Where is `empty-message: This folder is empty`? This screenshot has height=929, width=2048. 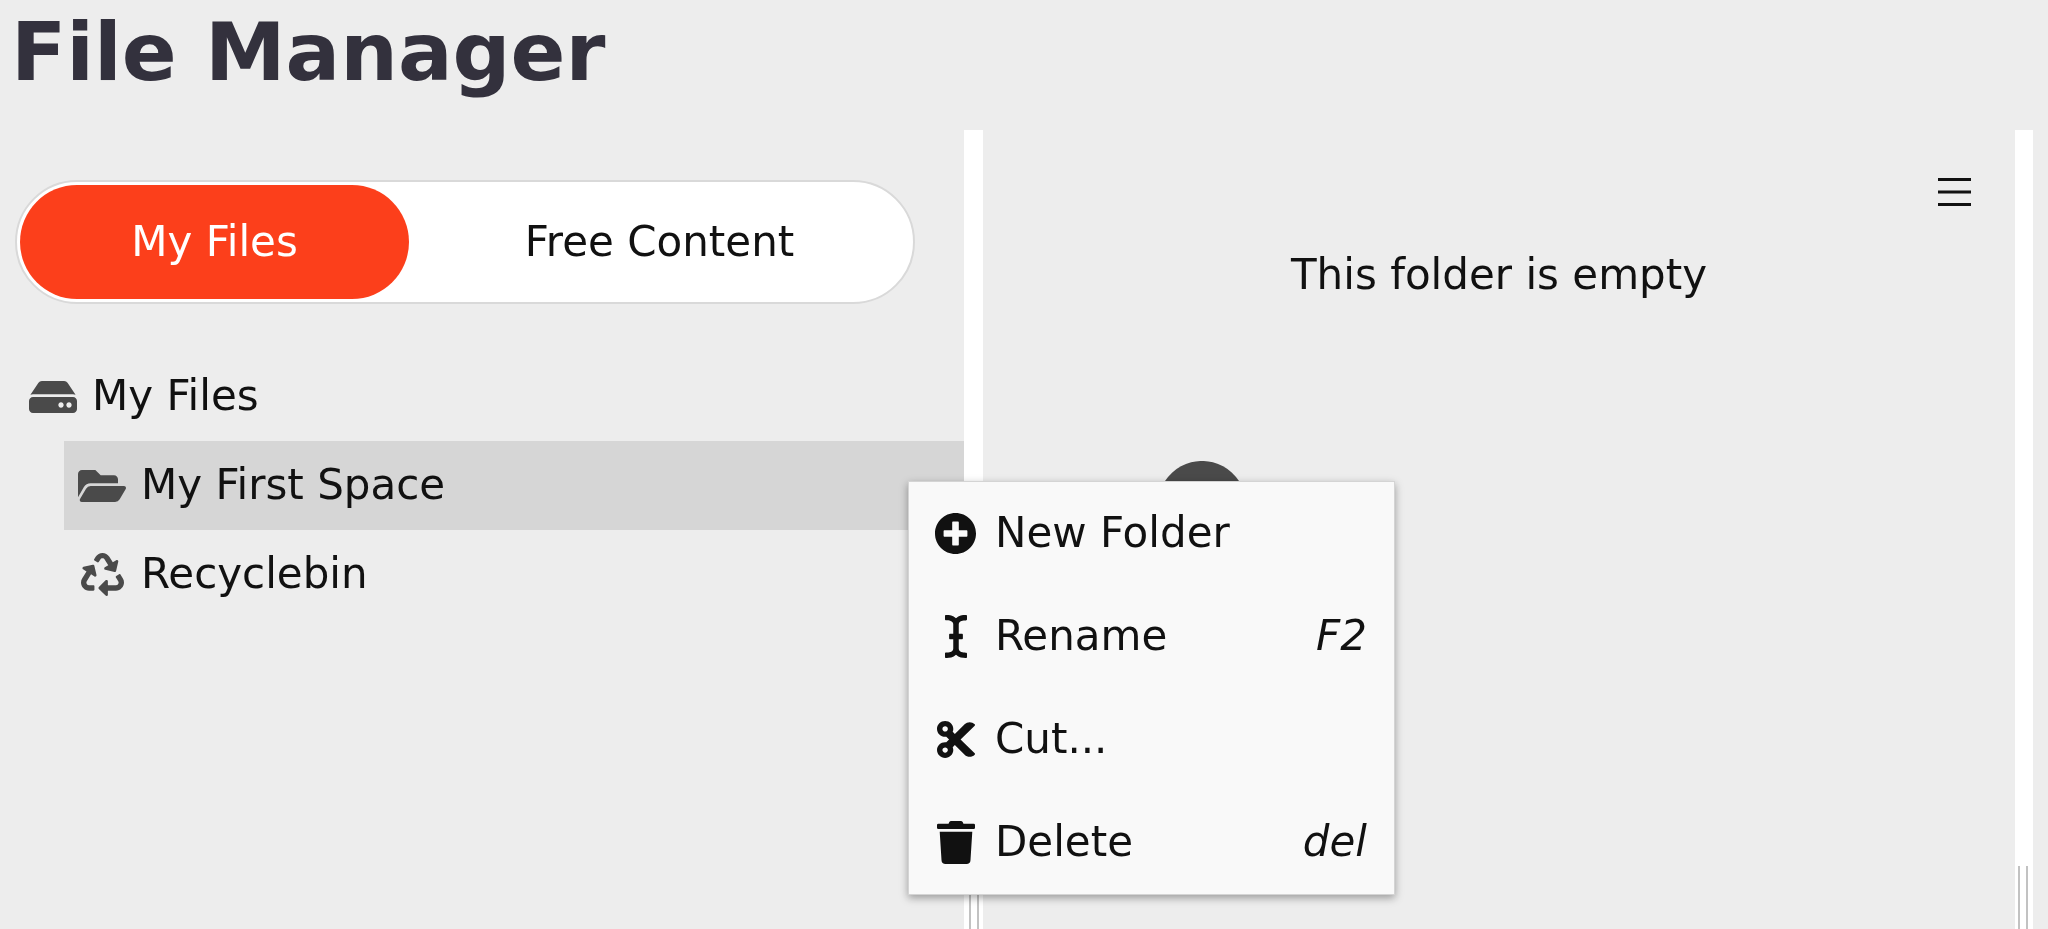
empty-message: This folder is empty is located at coordinates (1499, 275).